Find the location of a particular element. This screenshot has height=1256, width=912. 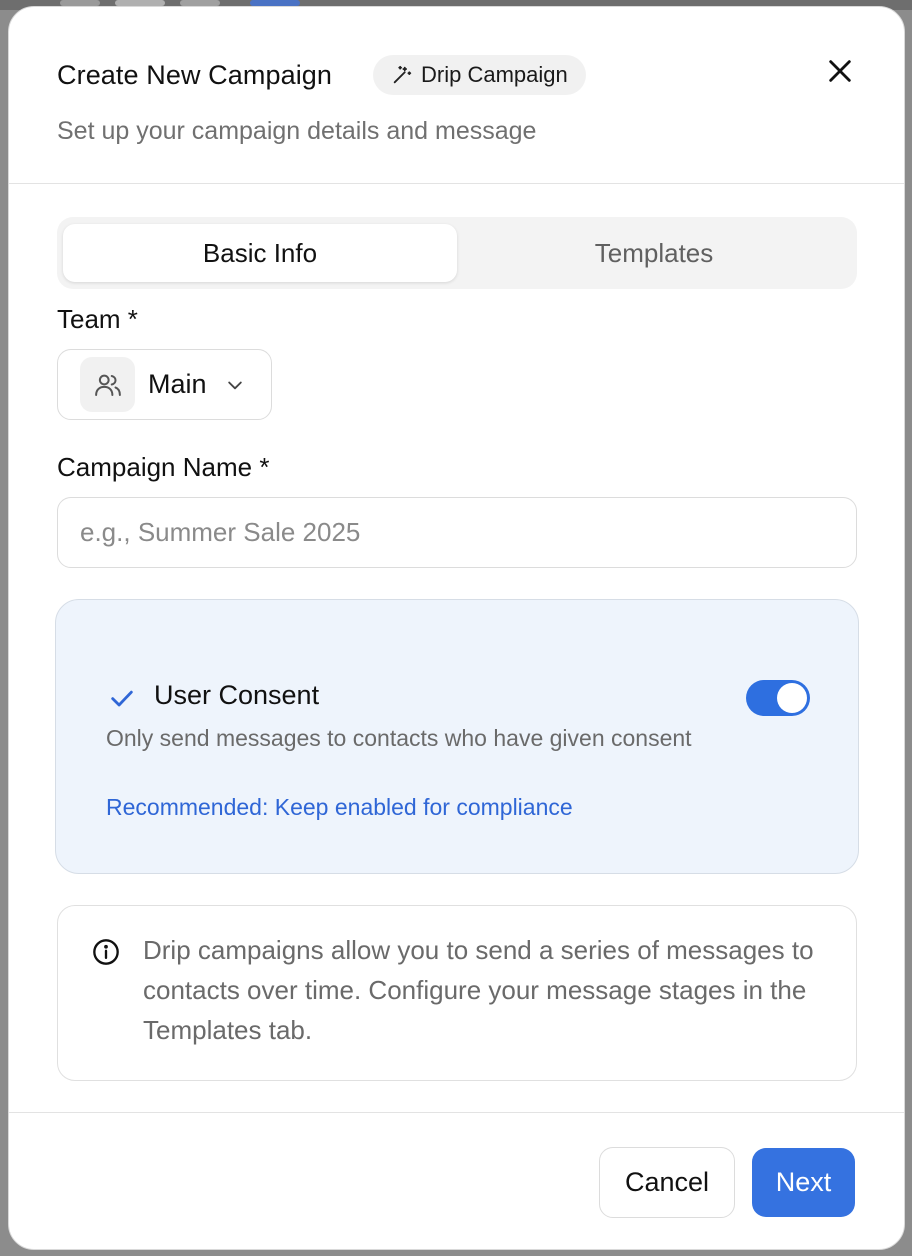

check-icon is located at coordinates (122, 698).